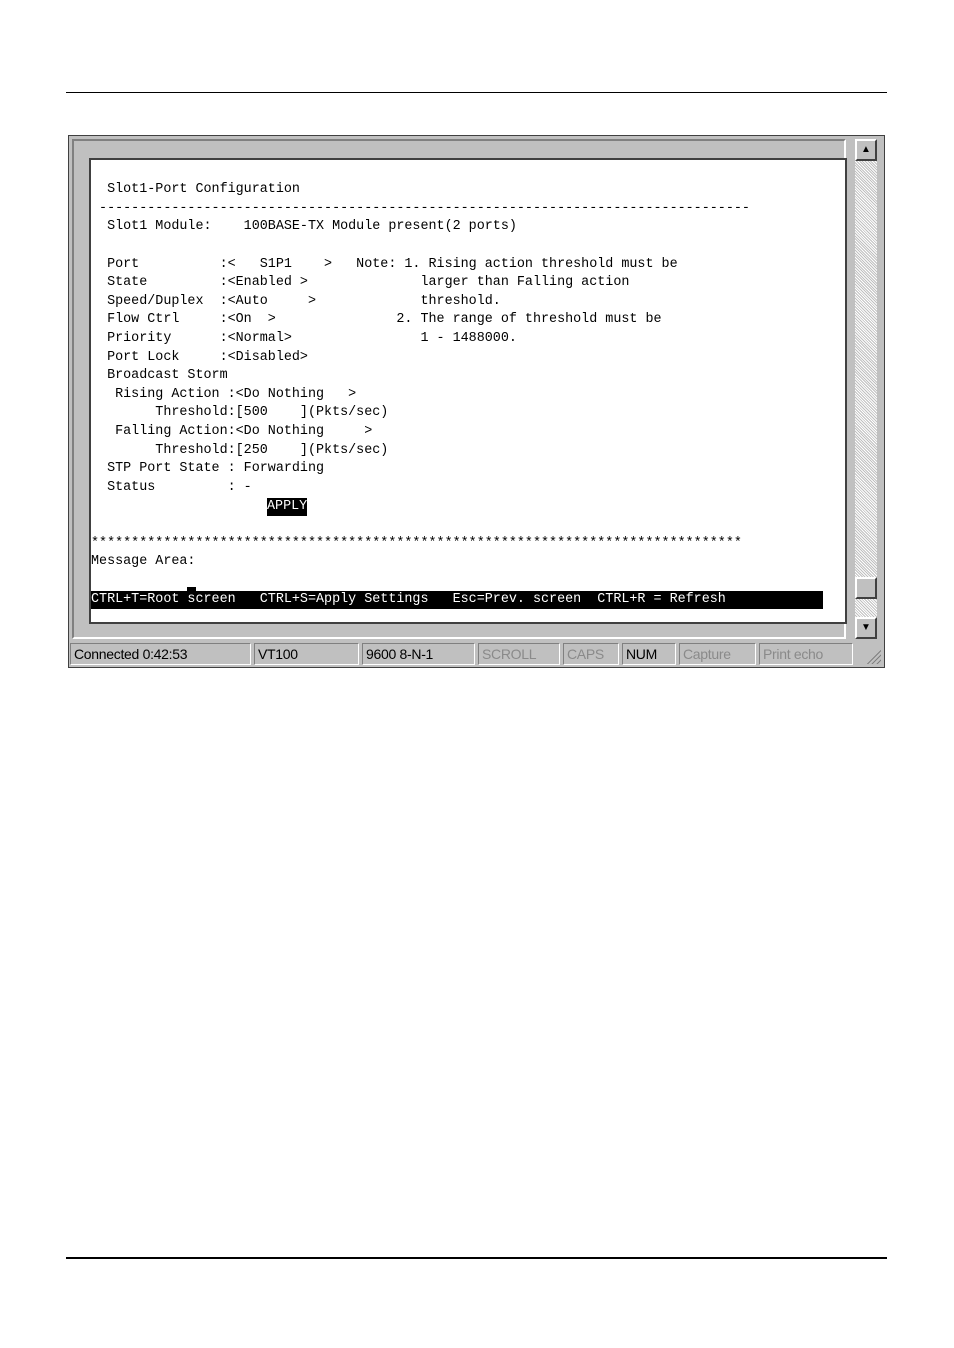  I want to click on field-rising-action: Rising Action :<Do Nothing >, so click(223, 395).